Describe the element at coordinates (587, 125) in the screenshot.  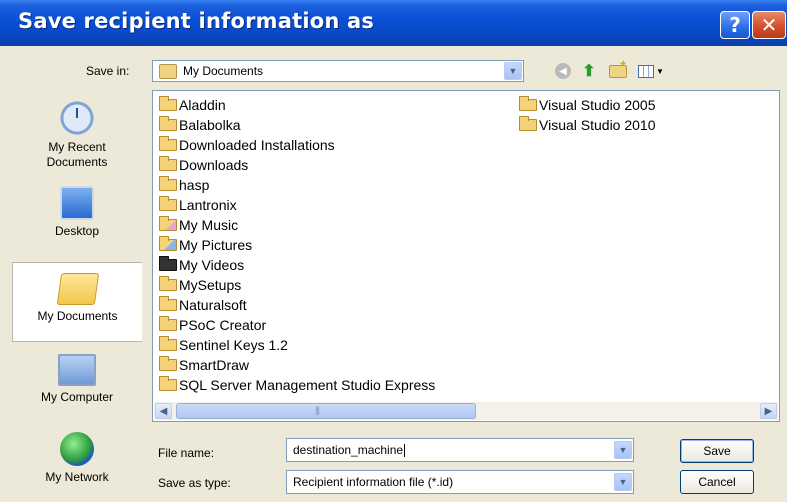
I see `list-item: Visual Studio 2010` at that location.